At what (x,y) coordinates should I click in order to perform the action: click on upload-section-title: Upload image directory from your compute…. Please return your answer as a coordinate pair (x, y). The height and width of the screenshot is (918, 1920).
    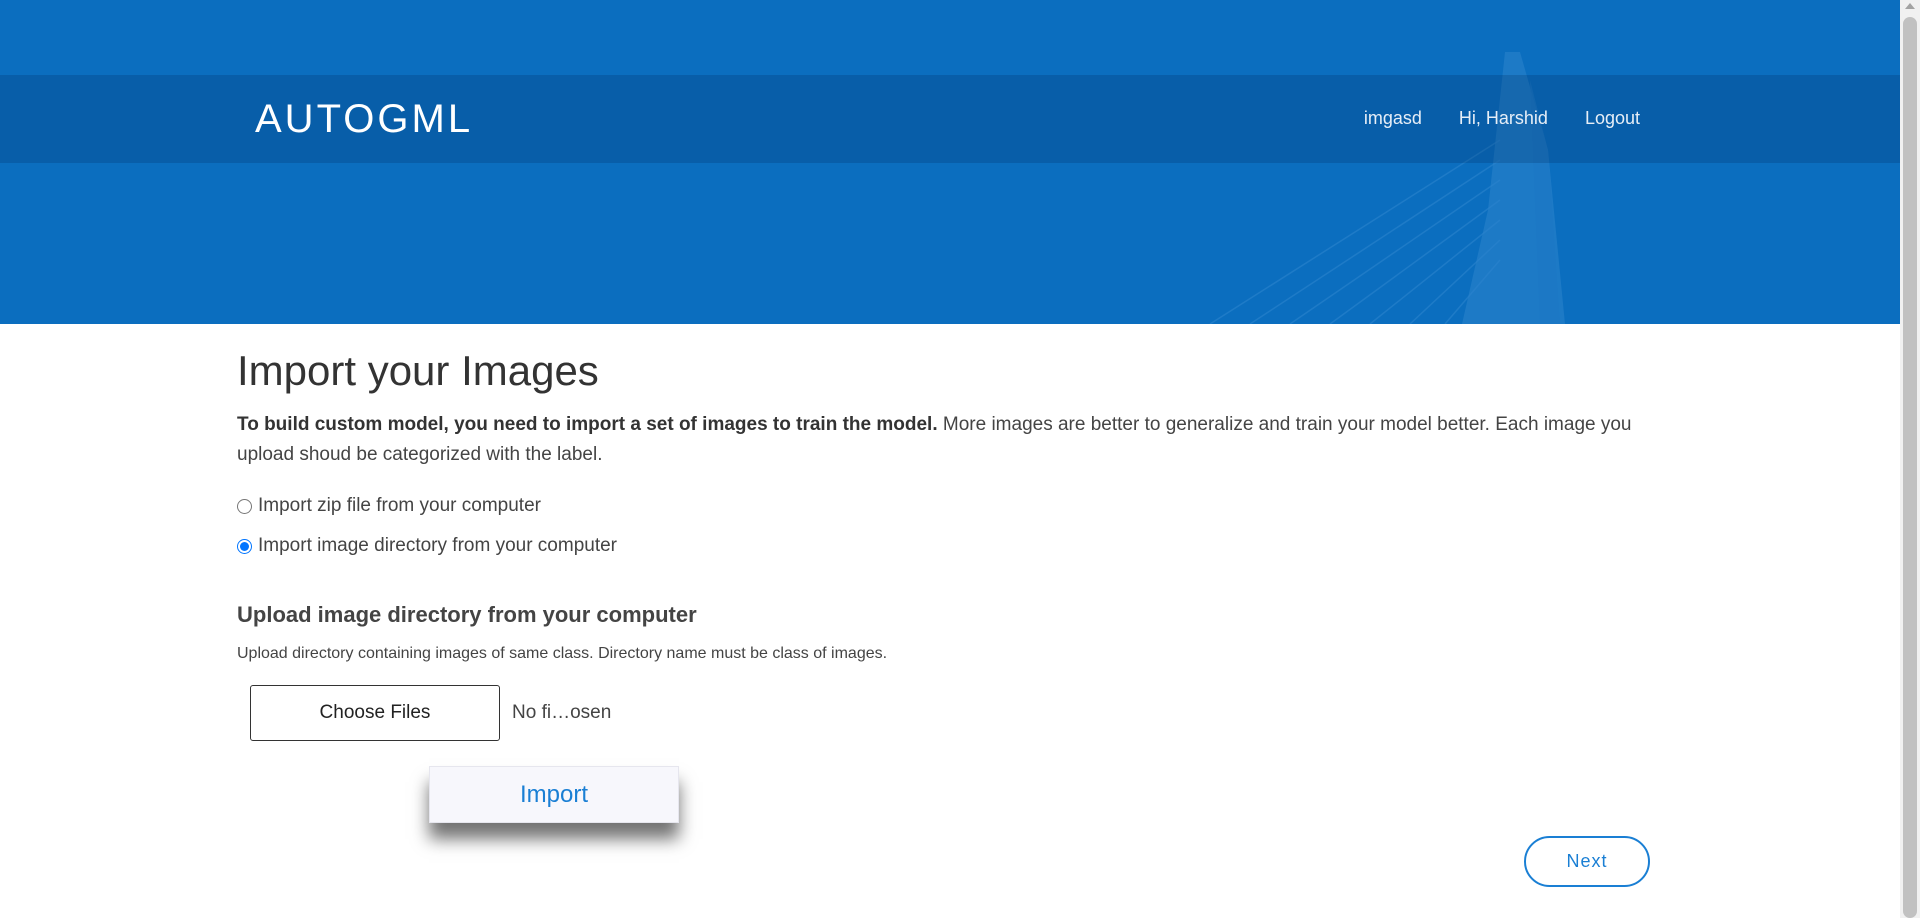
    Looking at the image, I should click on (467, 614).